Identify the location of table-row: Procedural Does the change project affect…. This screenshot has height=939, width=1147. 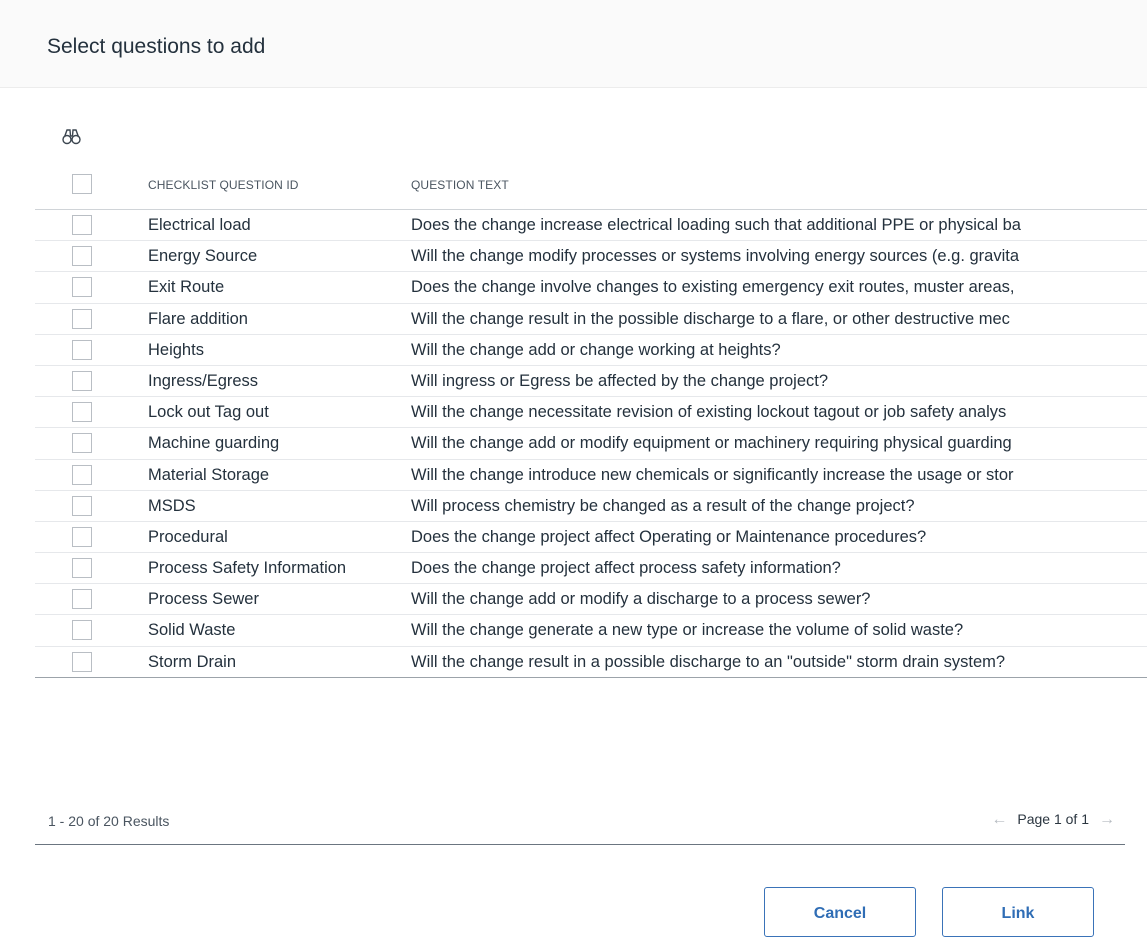
(591, 538).